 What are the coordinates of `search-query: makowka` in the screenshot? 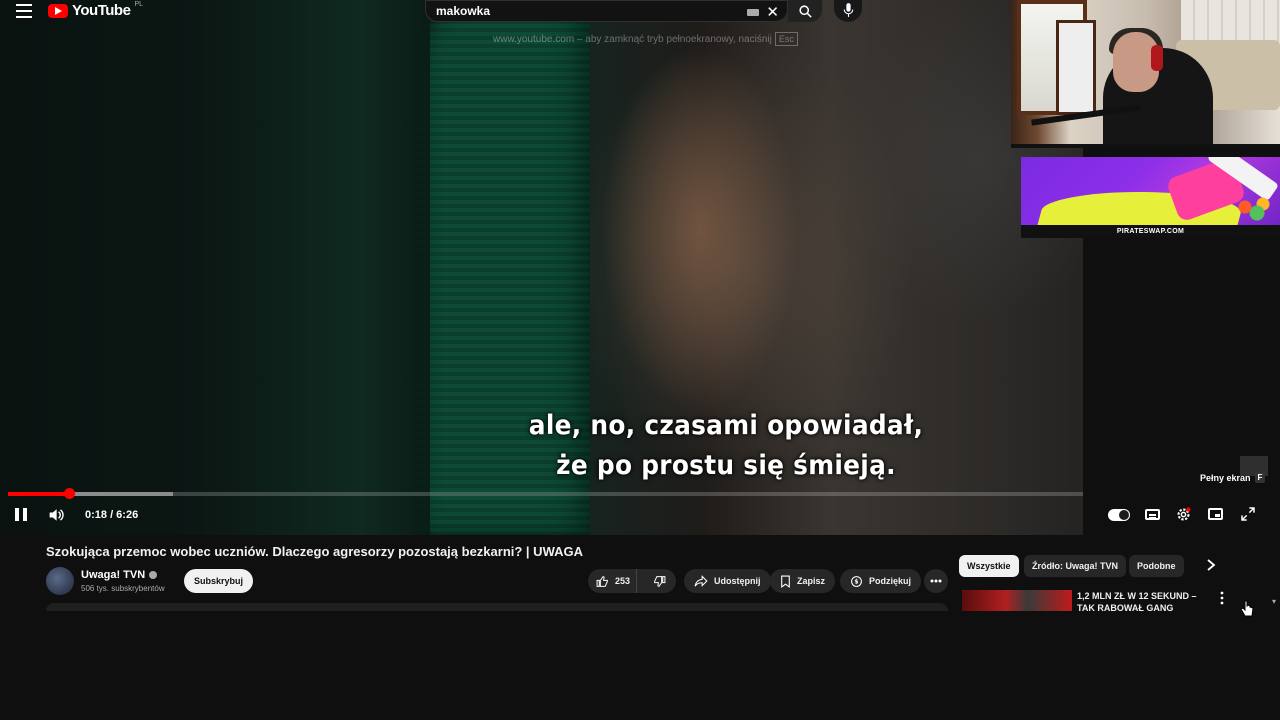 It's located at (463, 11).